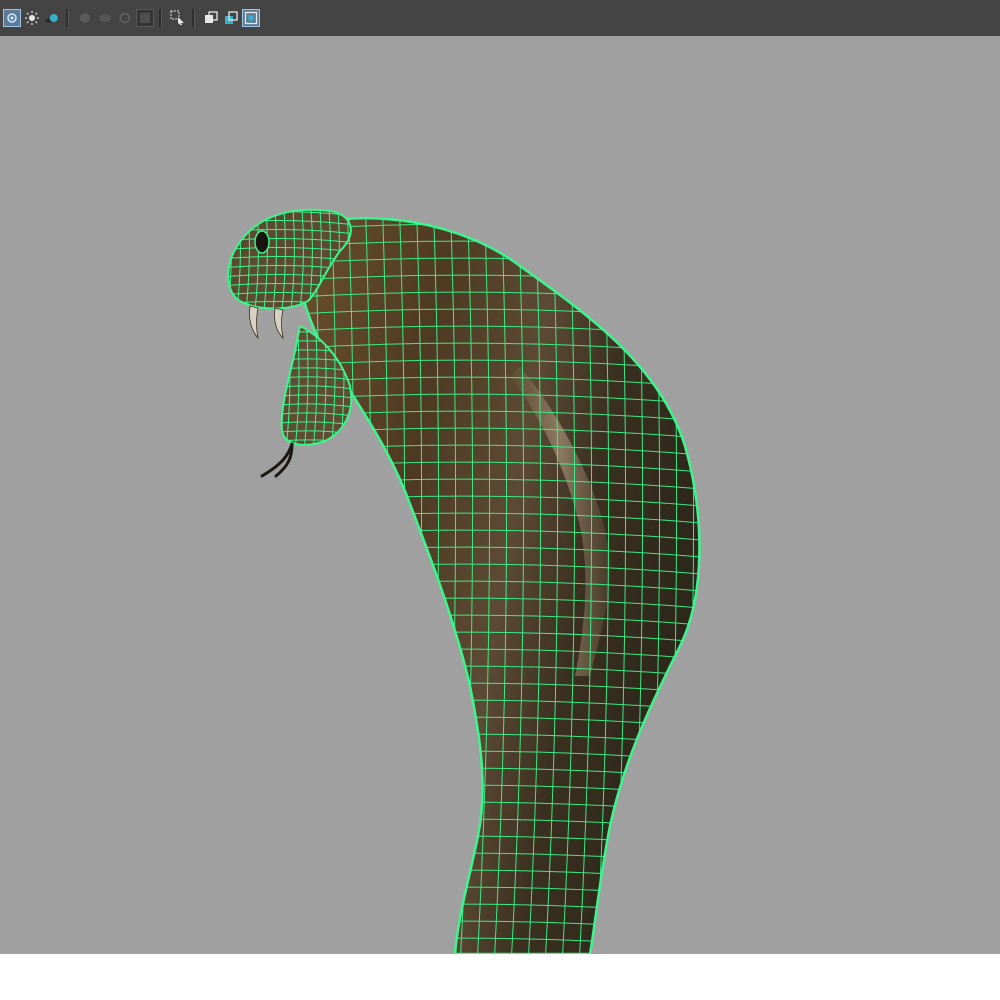 Image resolution: width=1000 pixels, height=1000 pixels. What do you see at coordinates (32, 18) in the screenshot?
I see `light-sun-icon` at bounding box center [32, 18].